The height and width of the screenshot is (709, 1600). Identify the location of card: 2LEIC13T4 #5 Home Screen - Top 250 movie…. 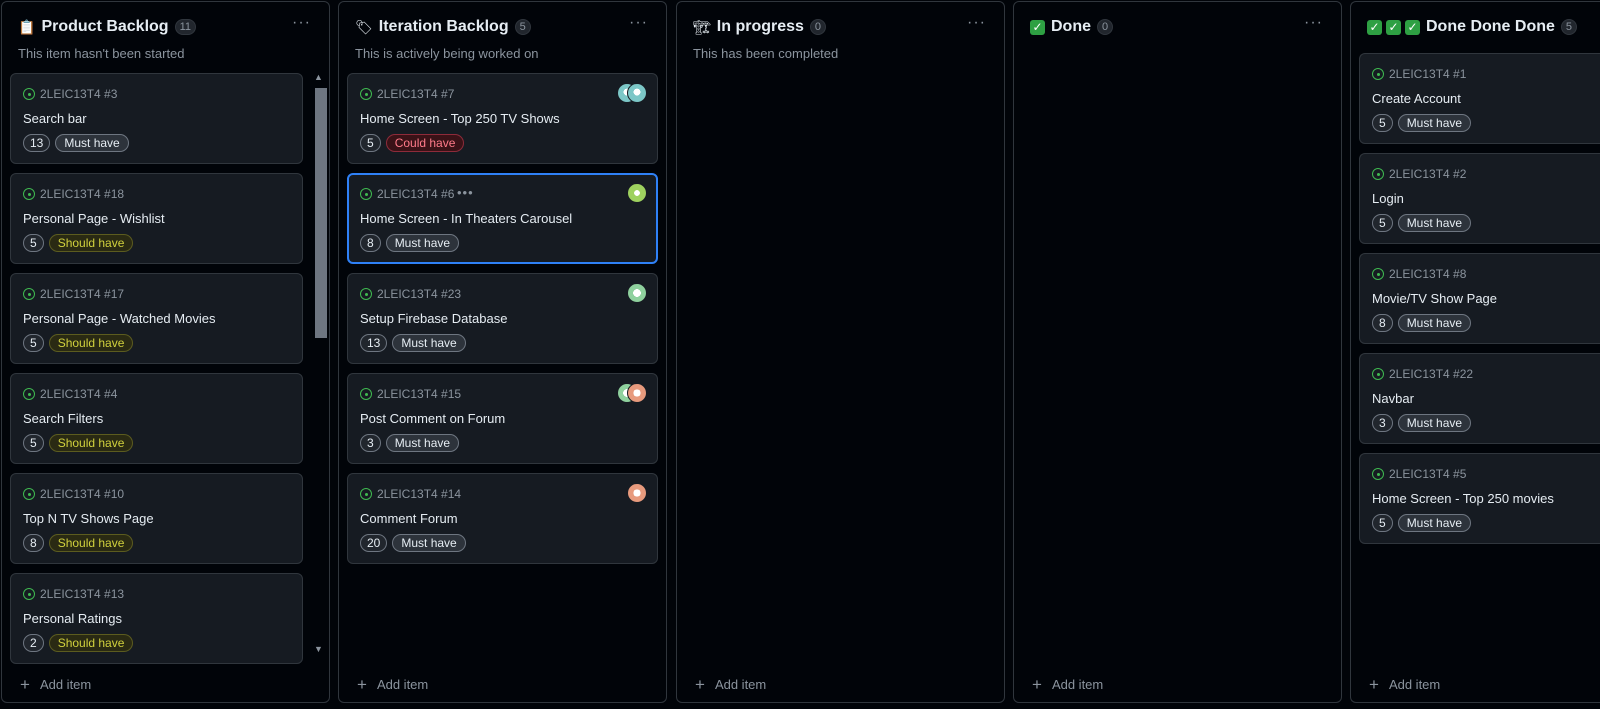
(1479, 498).